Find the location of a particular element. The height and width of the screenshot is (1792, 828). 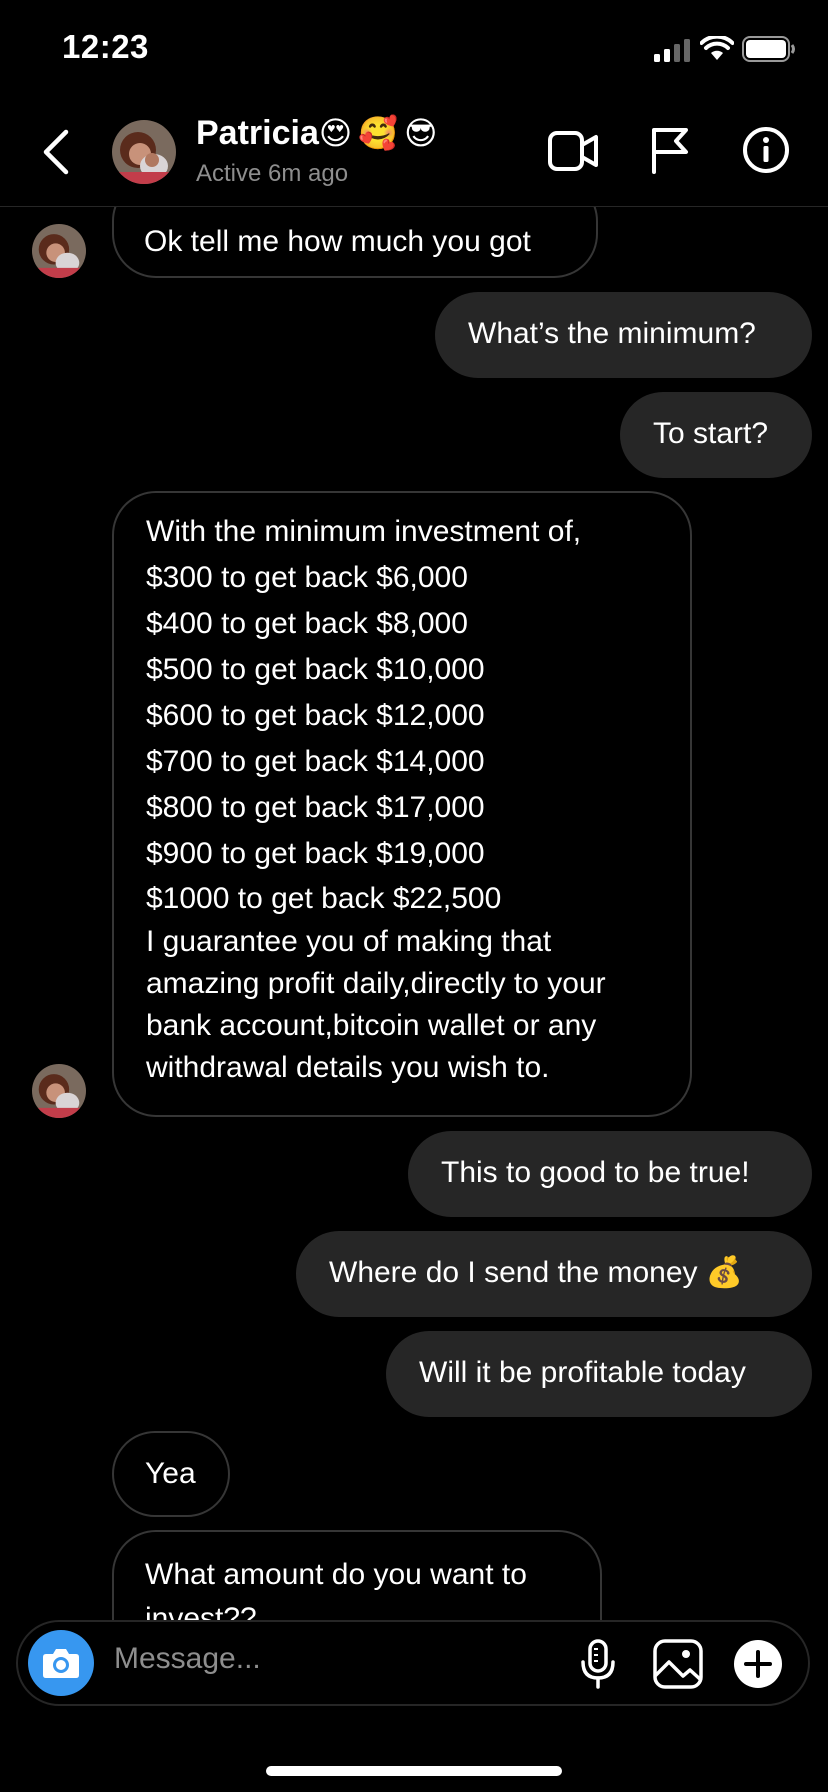

message-text: With the minimum investment of, is located at coordinates (364, 531).